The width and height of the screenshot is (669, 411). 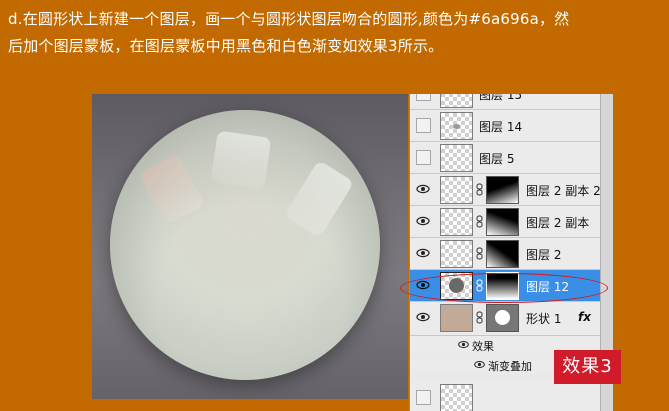 I want to click on layer-row: 图层 14, so click(x=505, y=126).